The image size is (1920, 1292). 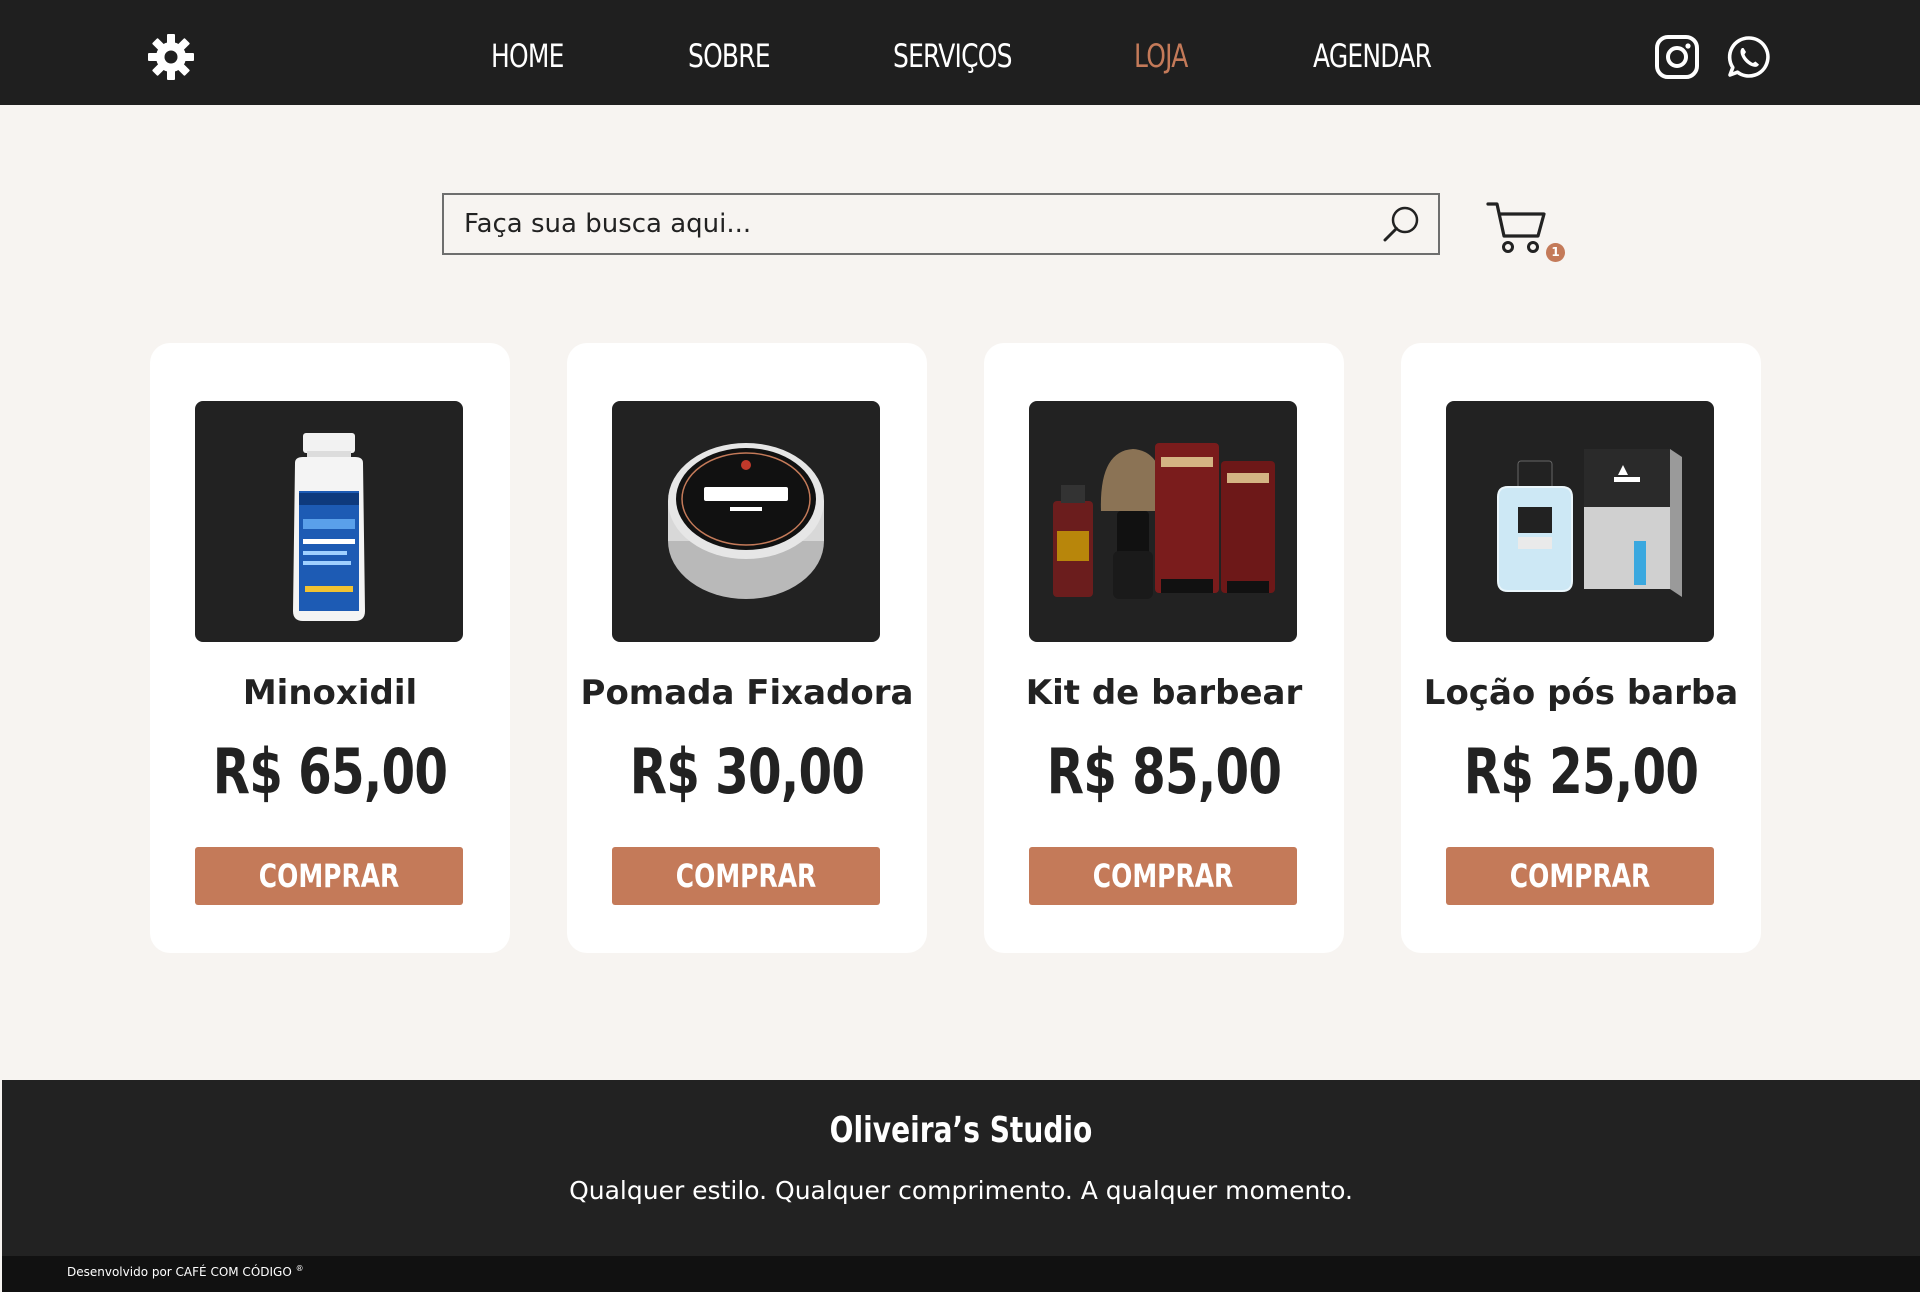 I want to click on instagram-icon, so click(x=1677, y=57).